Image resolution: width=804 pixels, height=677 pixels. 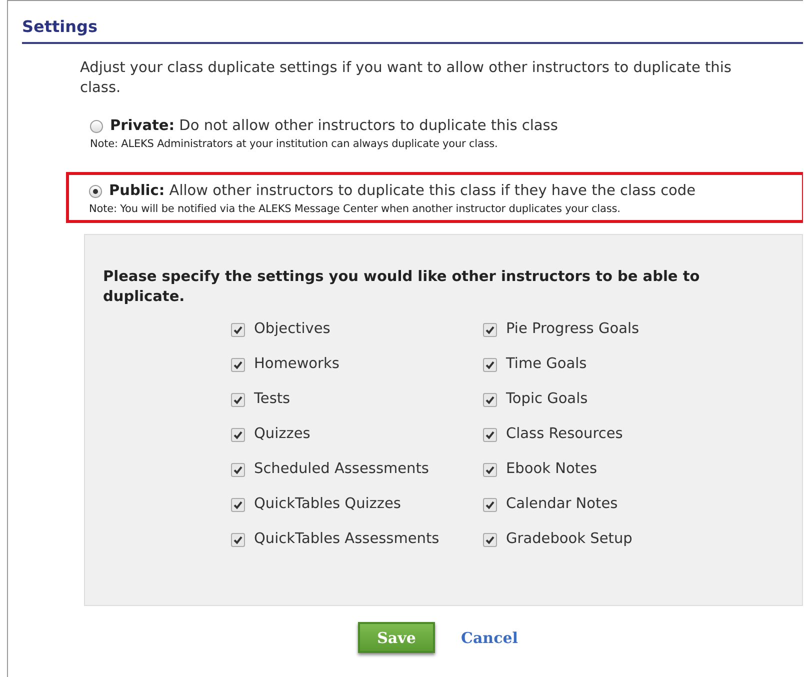 What do you see at coordinates (564, 434) in the screenshot?
I see `checkbox-label: Class Resources` at bounding box center [564, 434].